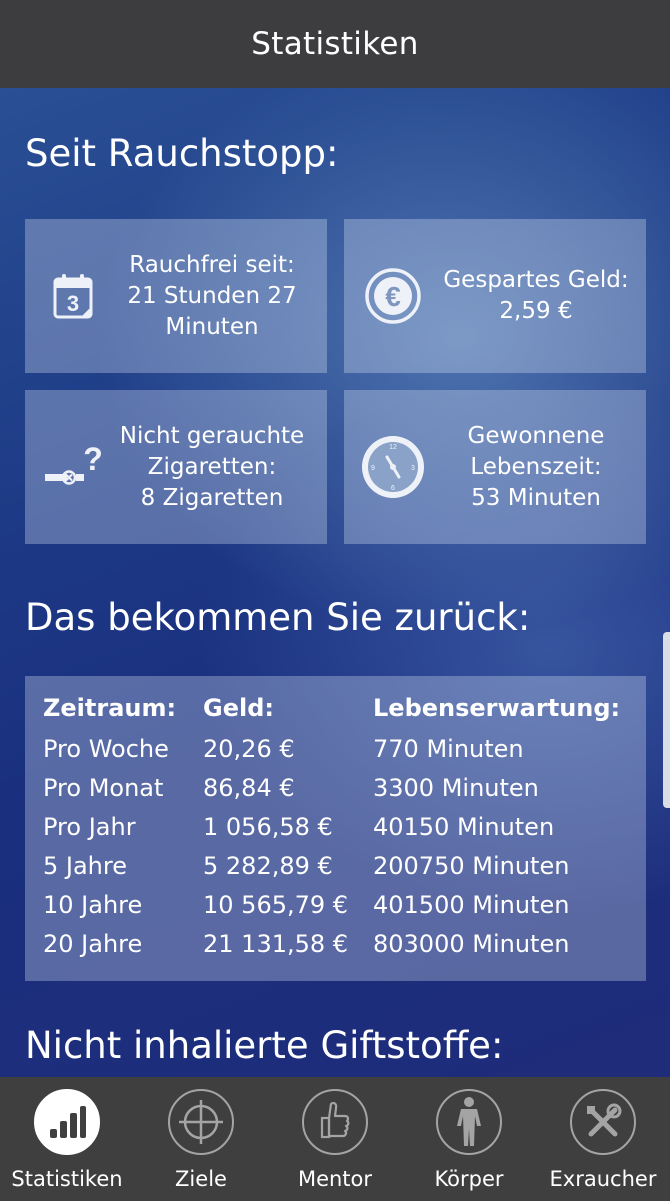  Describe the element at coordinates (264, 1045) in the screenshot. I see `section-title-toxins: Nicht inhalierte Giftstoffe:` at that location.